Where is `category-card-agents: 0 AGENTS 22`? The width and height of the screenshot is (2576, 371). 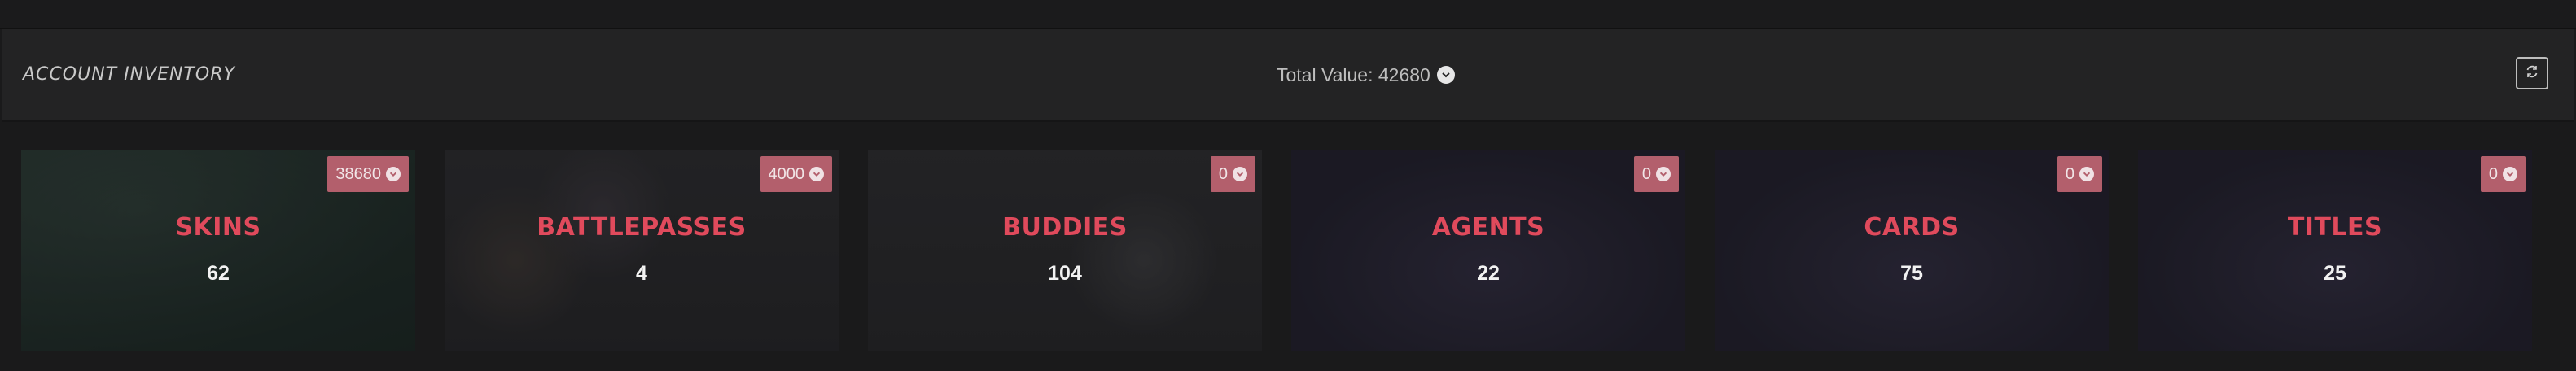
category-card-agents: 0 AGENTS 22 is located at coordinates (1488, 251).